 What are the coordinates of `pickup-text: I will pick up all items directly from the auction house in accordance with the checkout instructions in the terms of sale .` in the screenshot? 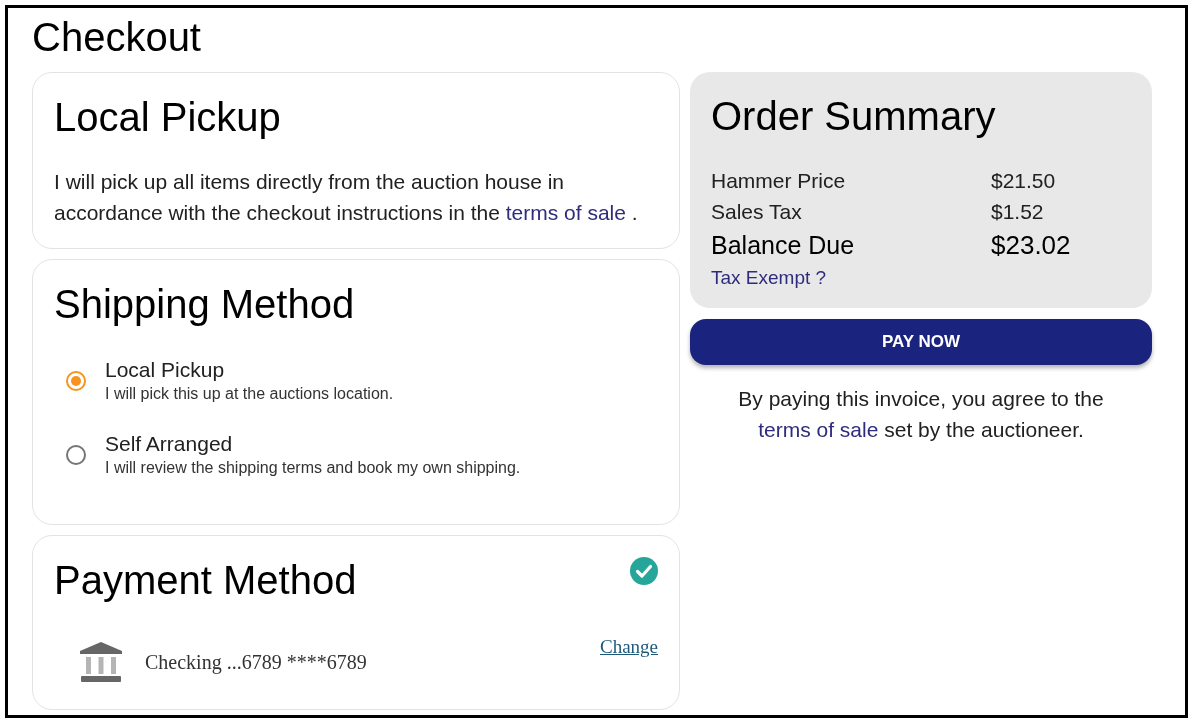 It's located at (346, 197).